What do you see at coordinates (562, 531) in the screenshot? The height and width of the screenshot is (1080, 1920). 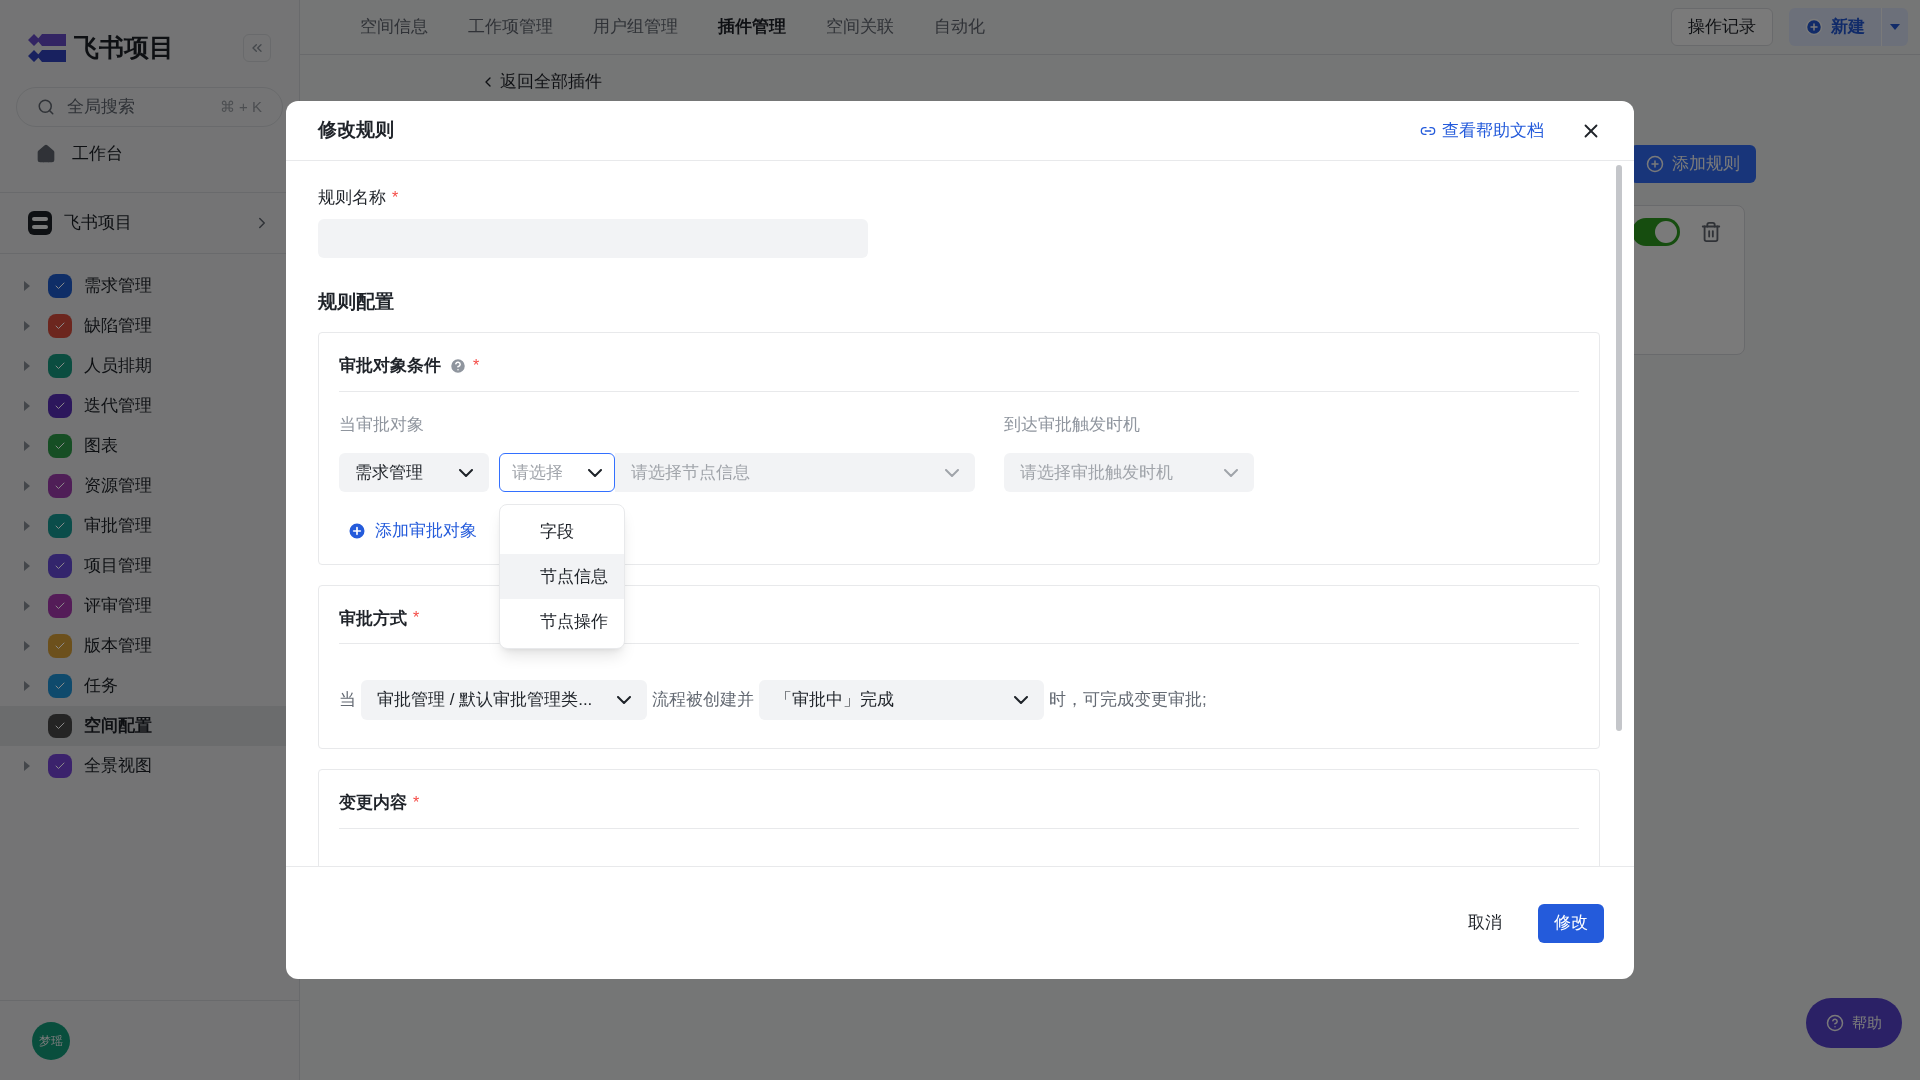 I see `dropdown-option: 字段` at bounding box center [562, 531].